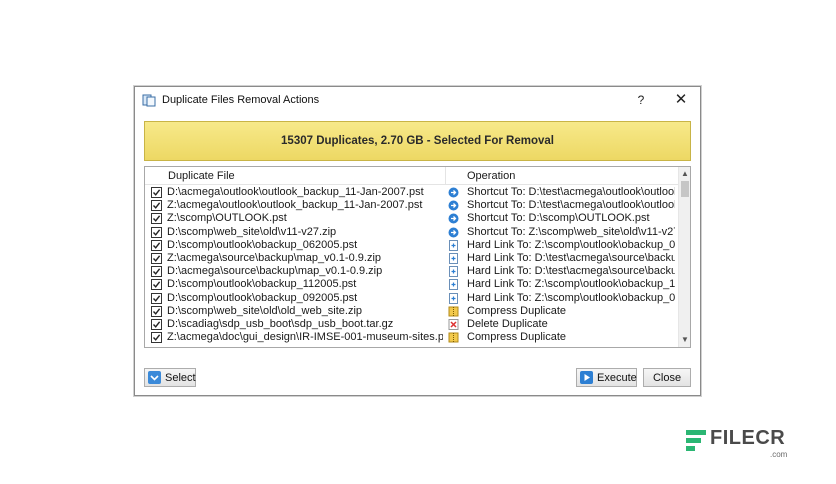 Image resolution: width=836 pixels, height=484 pixels. What do you see at coordinates (241, 100) in the screenshot?
I see `window-title: Duplicate Files Removal Actions` at bounding box center [241, 100].